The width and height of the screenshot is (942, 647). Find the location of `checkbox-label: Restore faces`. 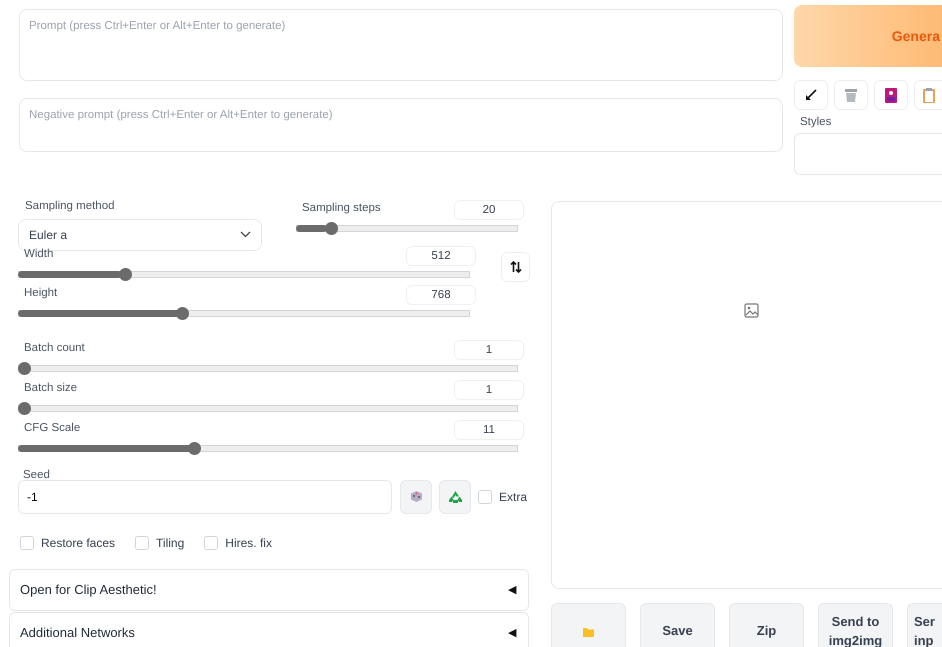

checkbox-label: Restore faces is located at coordinates (78, 543).